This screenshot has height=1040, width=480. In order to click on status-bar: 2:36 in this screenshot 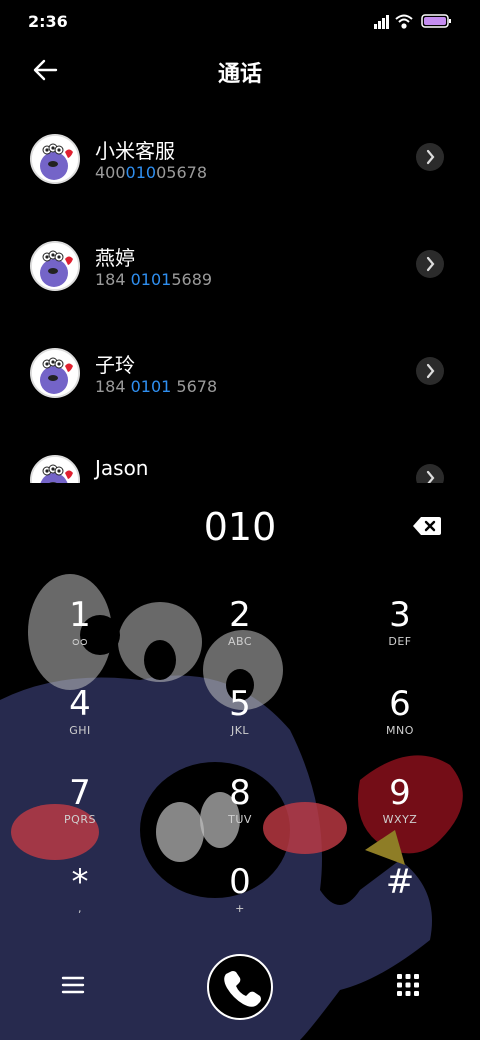, I will do `click(240, 20)`.